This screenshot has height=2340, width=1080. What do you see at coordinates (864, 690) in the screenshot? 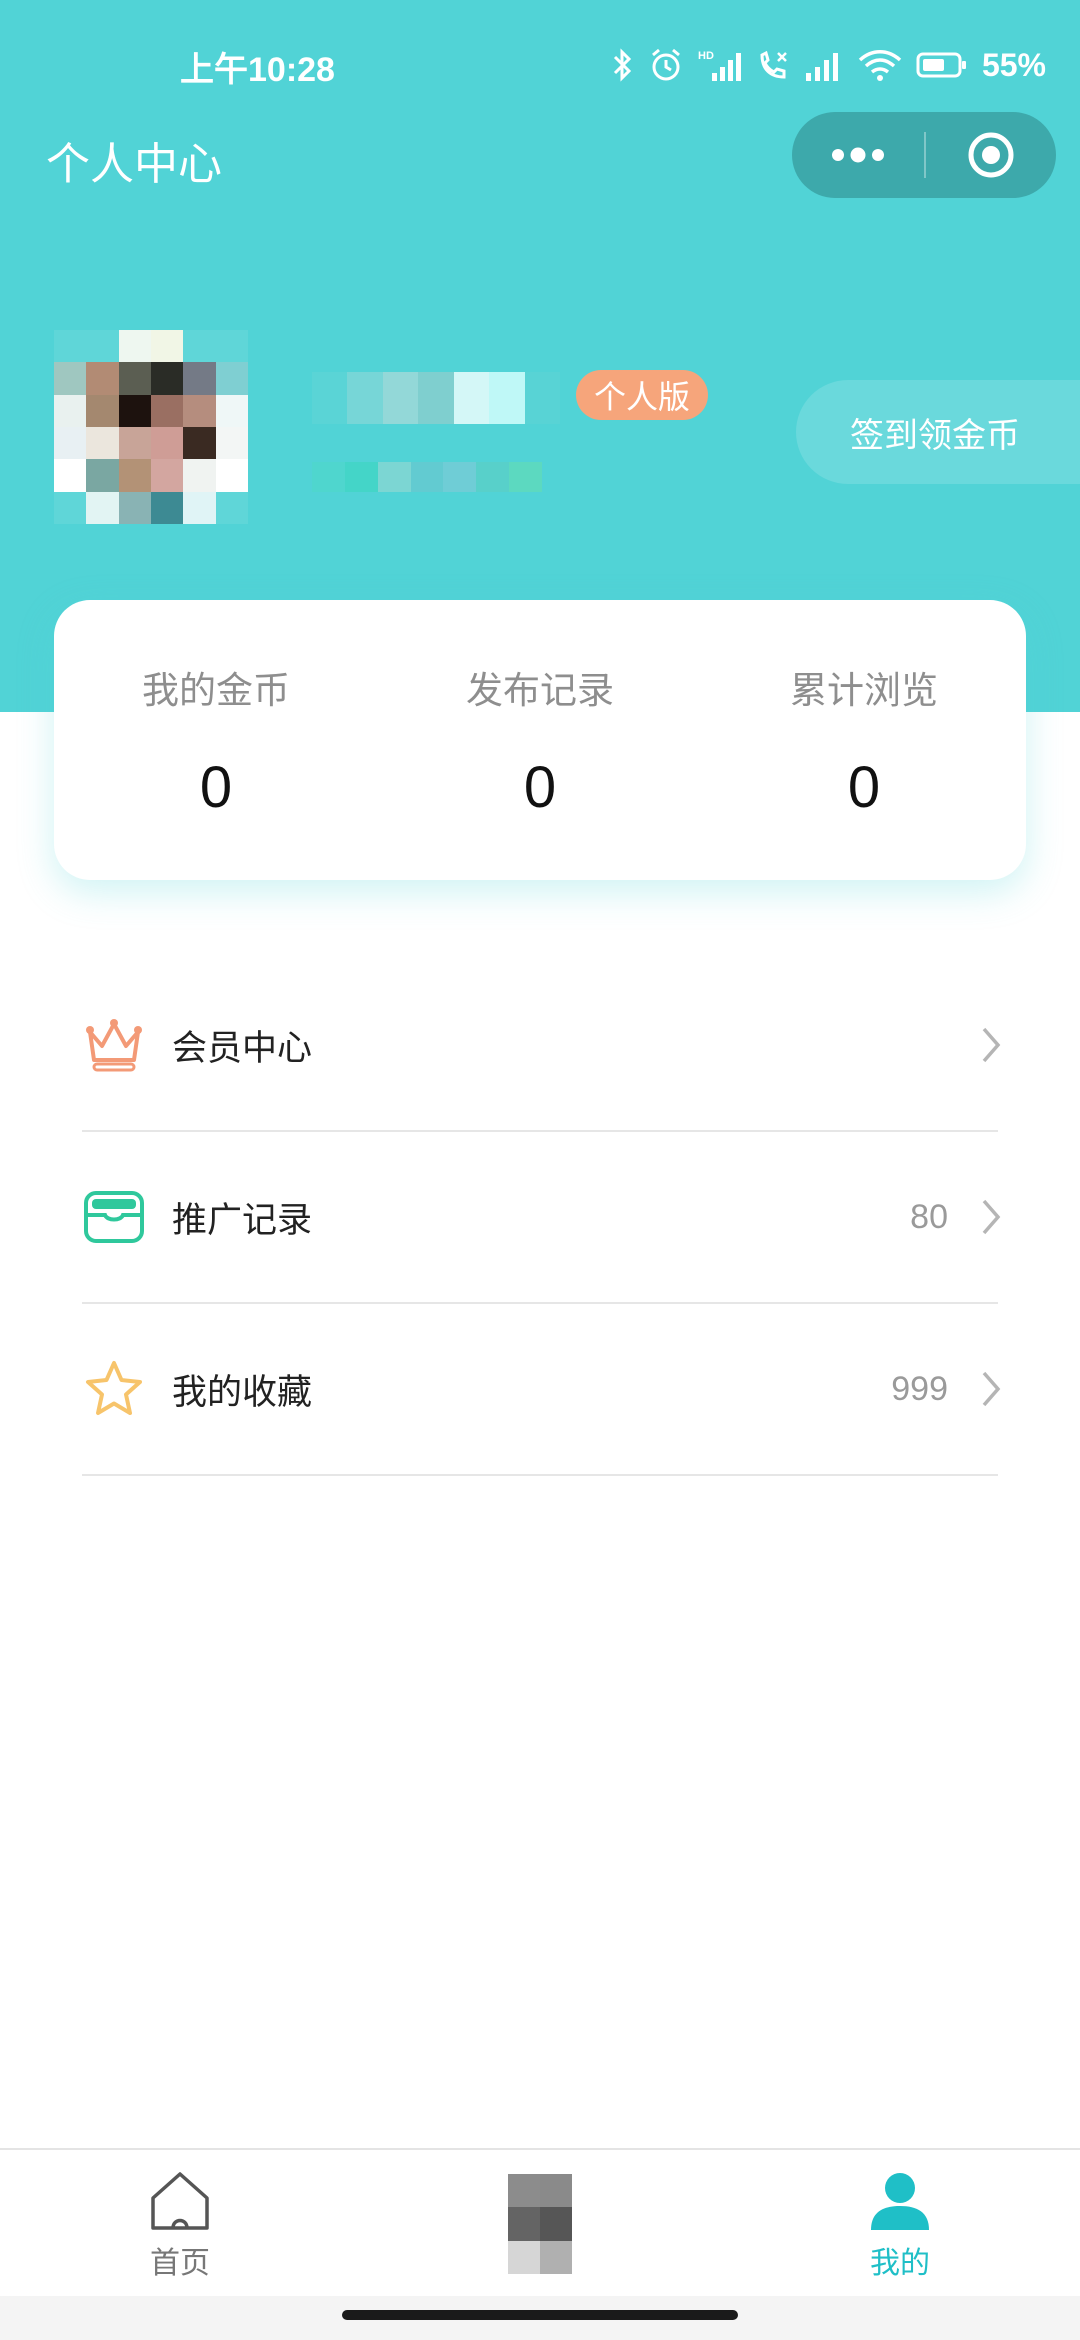
I see `stat-label: 累计浏览` at bounding box center [864, 690].